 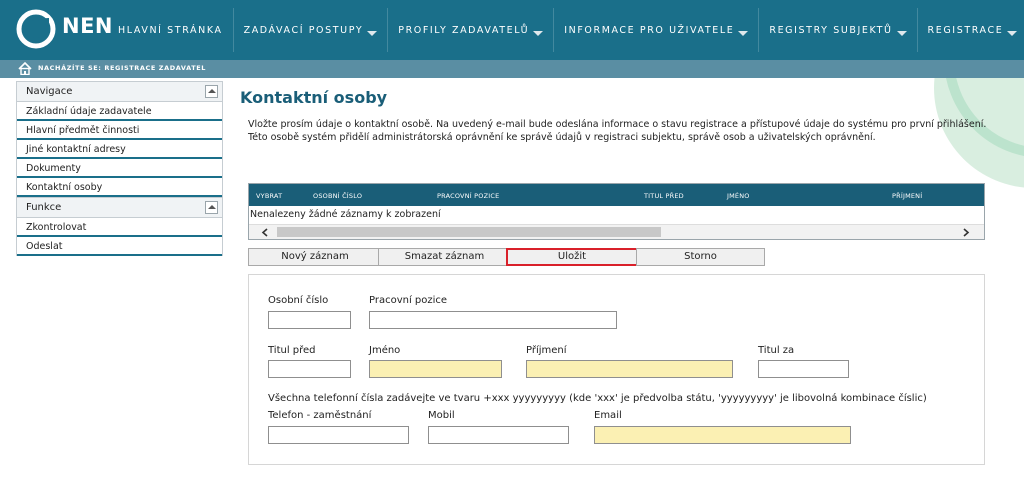 I want to click on sidebar-section-title: Funkce, so click(x=44, y=207).